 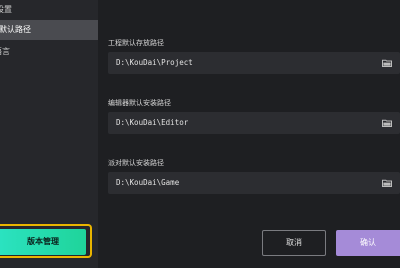 I want to click on confirm-button: 确认, so click(x=368, y=243).